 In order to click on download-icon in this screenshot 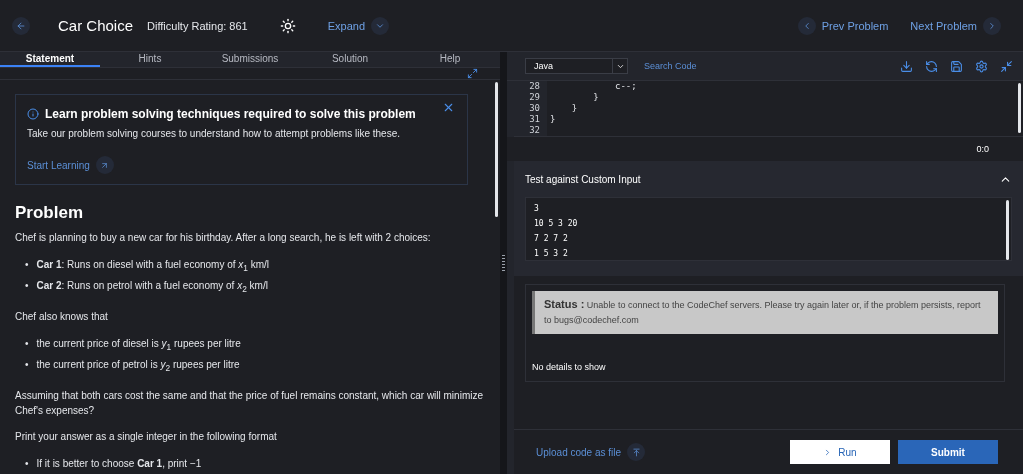, I will do `click(906, 66)`.